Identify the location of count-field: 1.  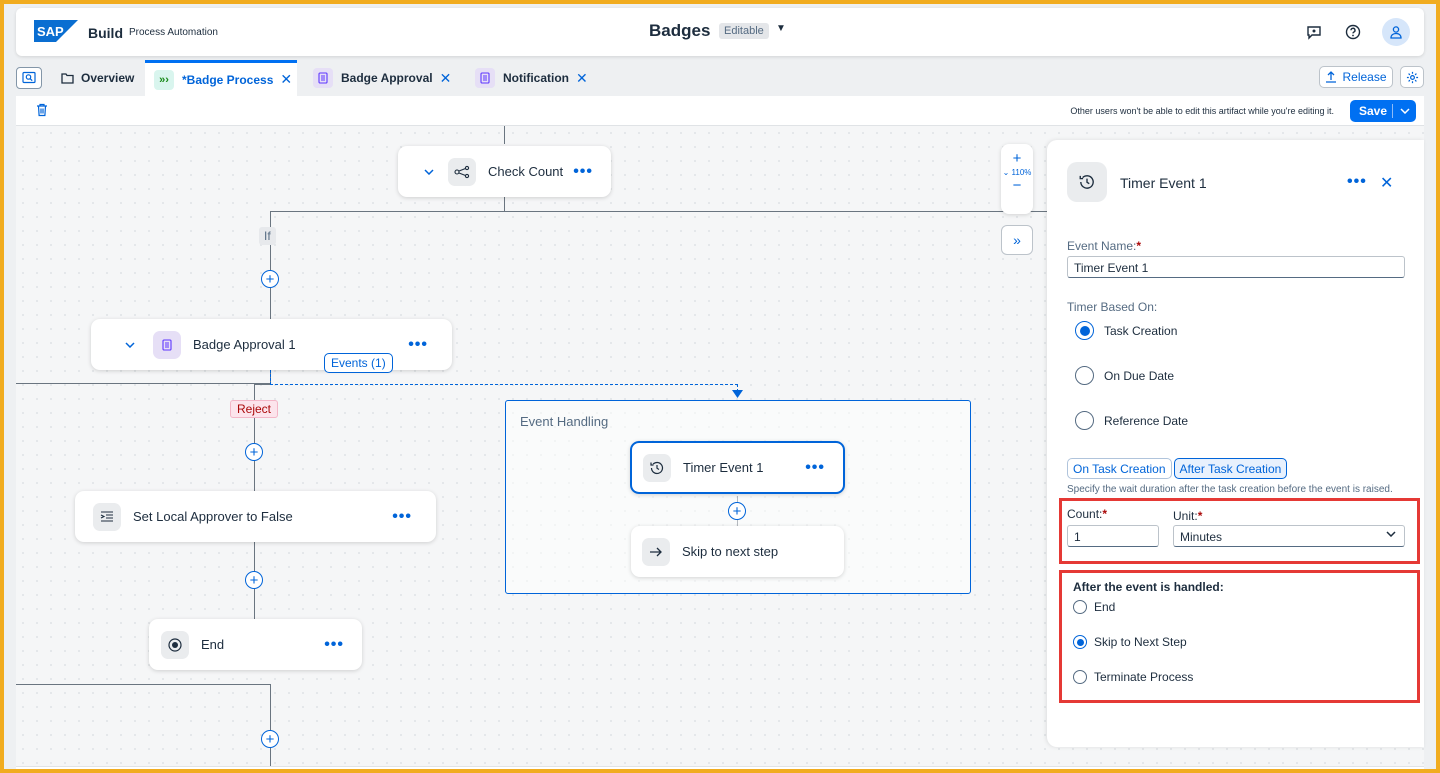
(1113, 536).